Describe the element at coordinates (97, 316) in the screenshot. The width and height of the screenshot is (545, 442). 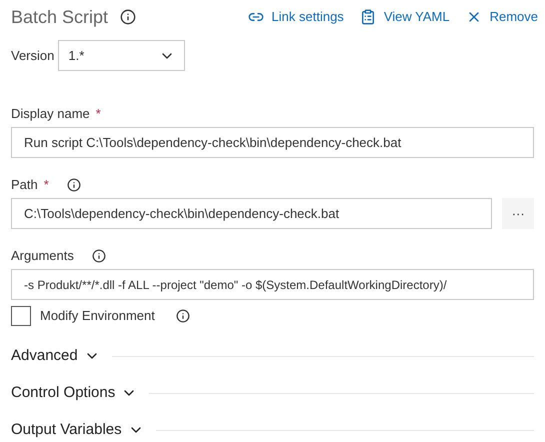
I see `checkbox-label: Modify Environment` at that location.